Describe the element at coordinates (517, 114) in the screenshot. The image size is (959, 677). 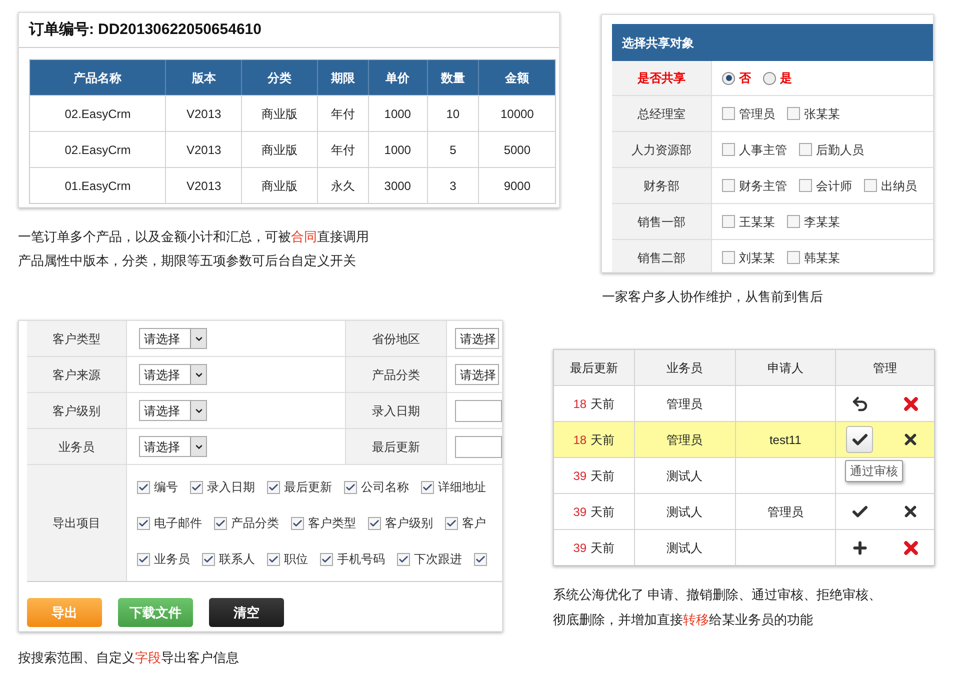
I see `table-cell-text: 10000` at that location.